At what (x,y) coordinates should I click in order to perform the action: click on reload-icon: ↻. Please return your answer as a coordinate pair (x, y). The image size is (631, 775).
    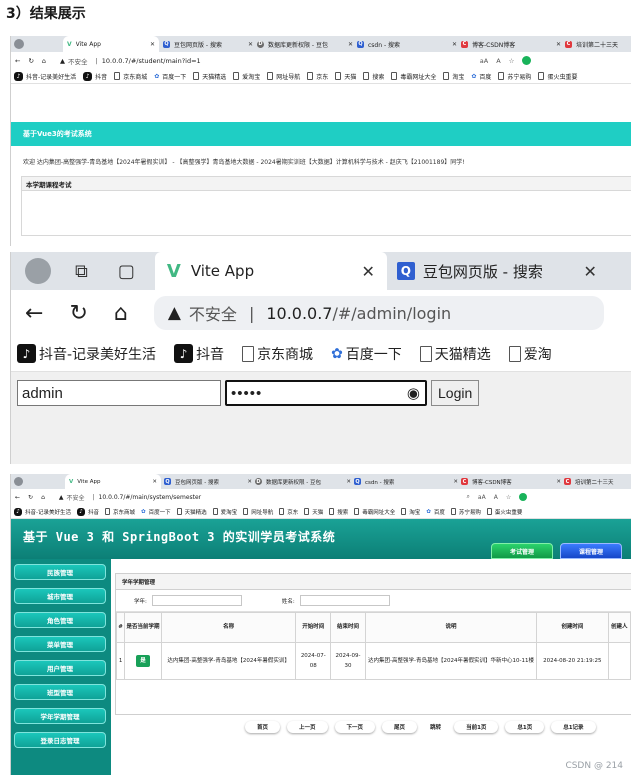
    Looking at the image, I should click on (30, 61).